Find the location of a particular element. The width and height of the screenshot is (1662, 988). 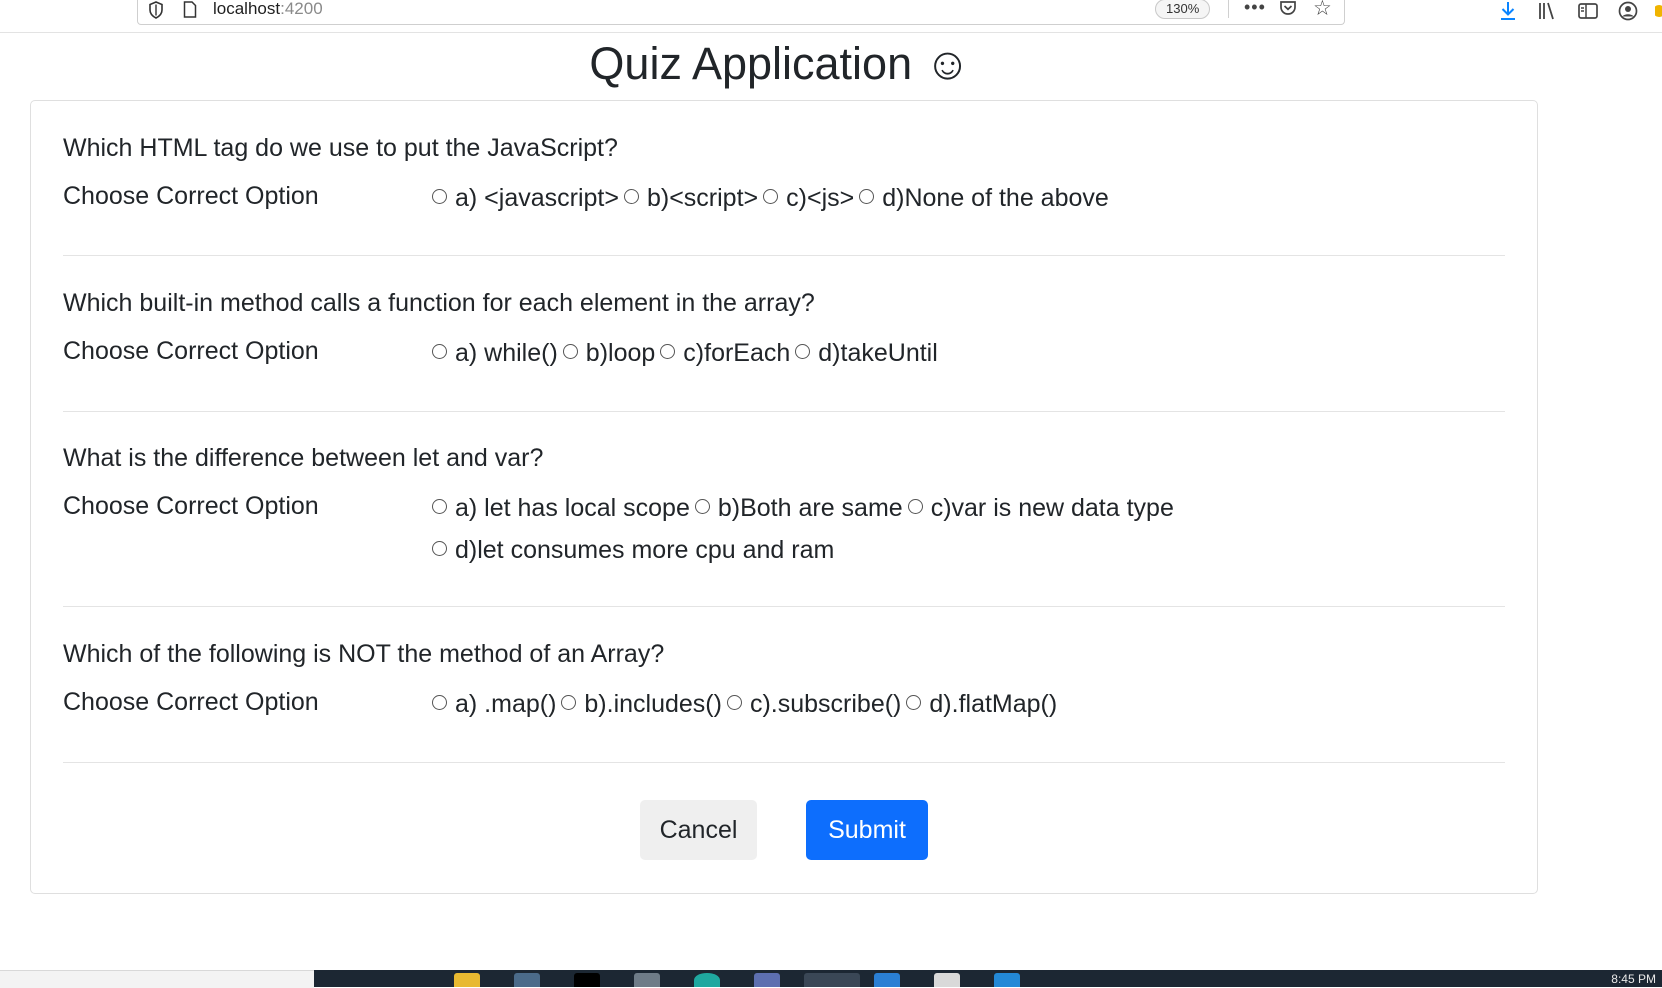

option-d: d).flatMap() is located at coordinates (981, 704).